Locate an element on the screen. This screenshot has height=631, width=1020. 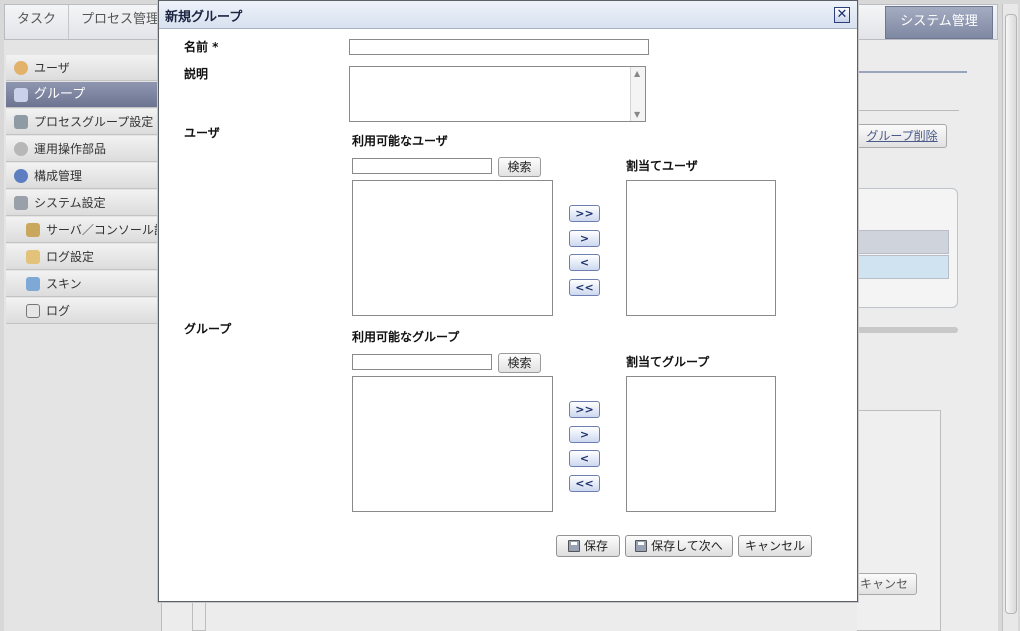
sidebar-item-log-settings: ログ設定 is located at coordinates (86, 257).